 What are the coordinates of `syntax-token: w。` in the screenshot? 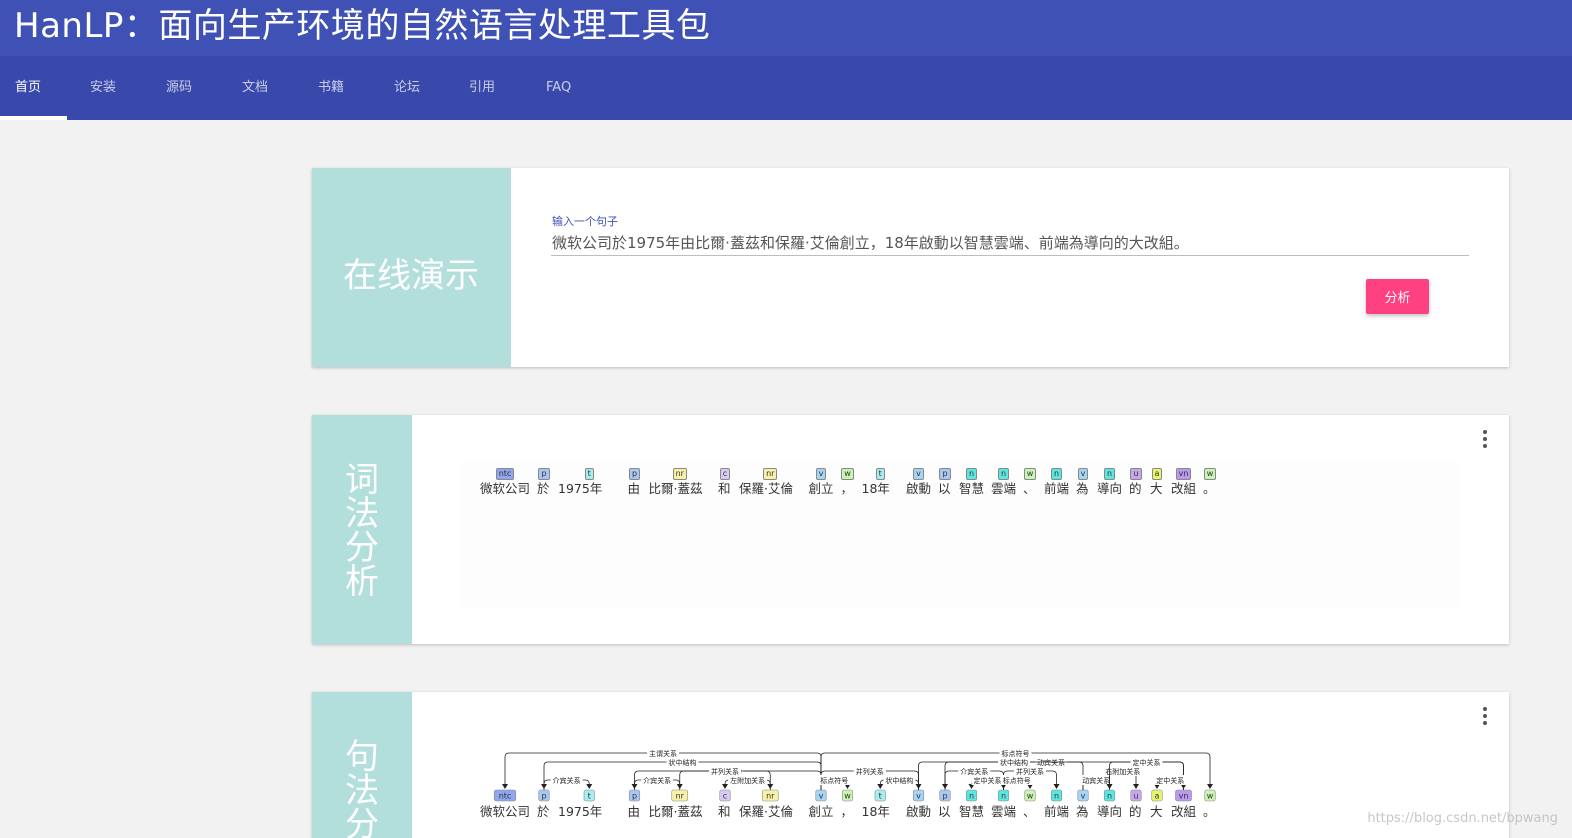 It's located at (1209, 804).